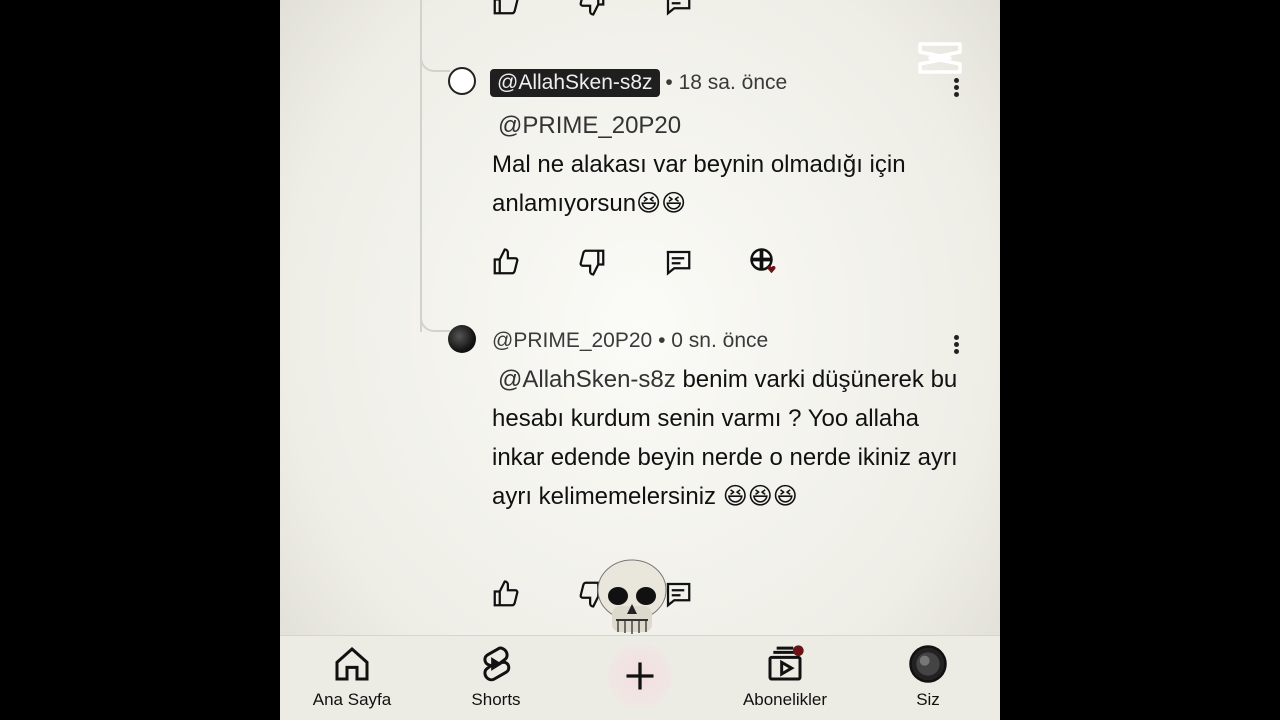 Image resolution: width=1280 pixels, height=720 pixels. What do you see at coordinates (928, 699) in the screenshot?
I see `nav-you-label: Siz` at bounding box center [928, 699].